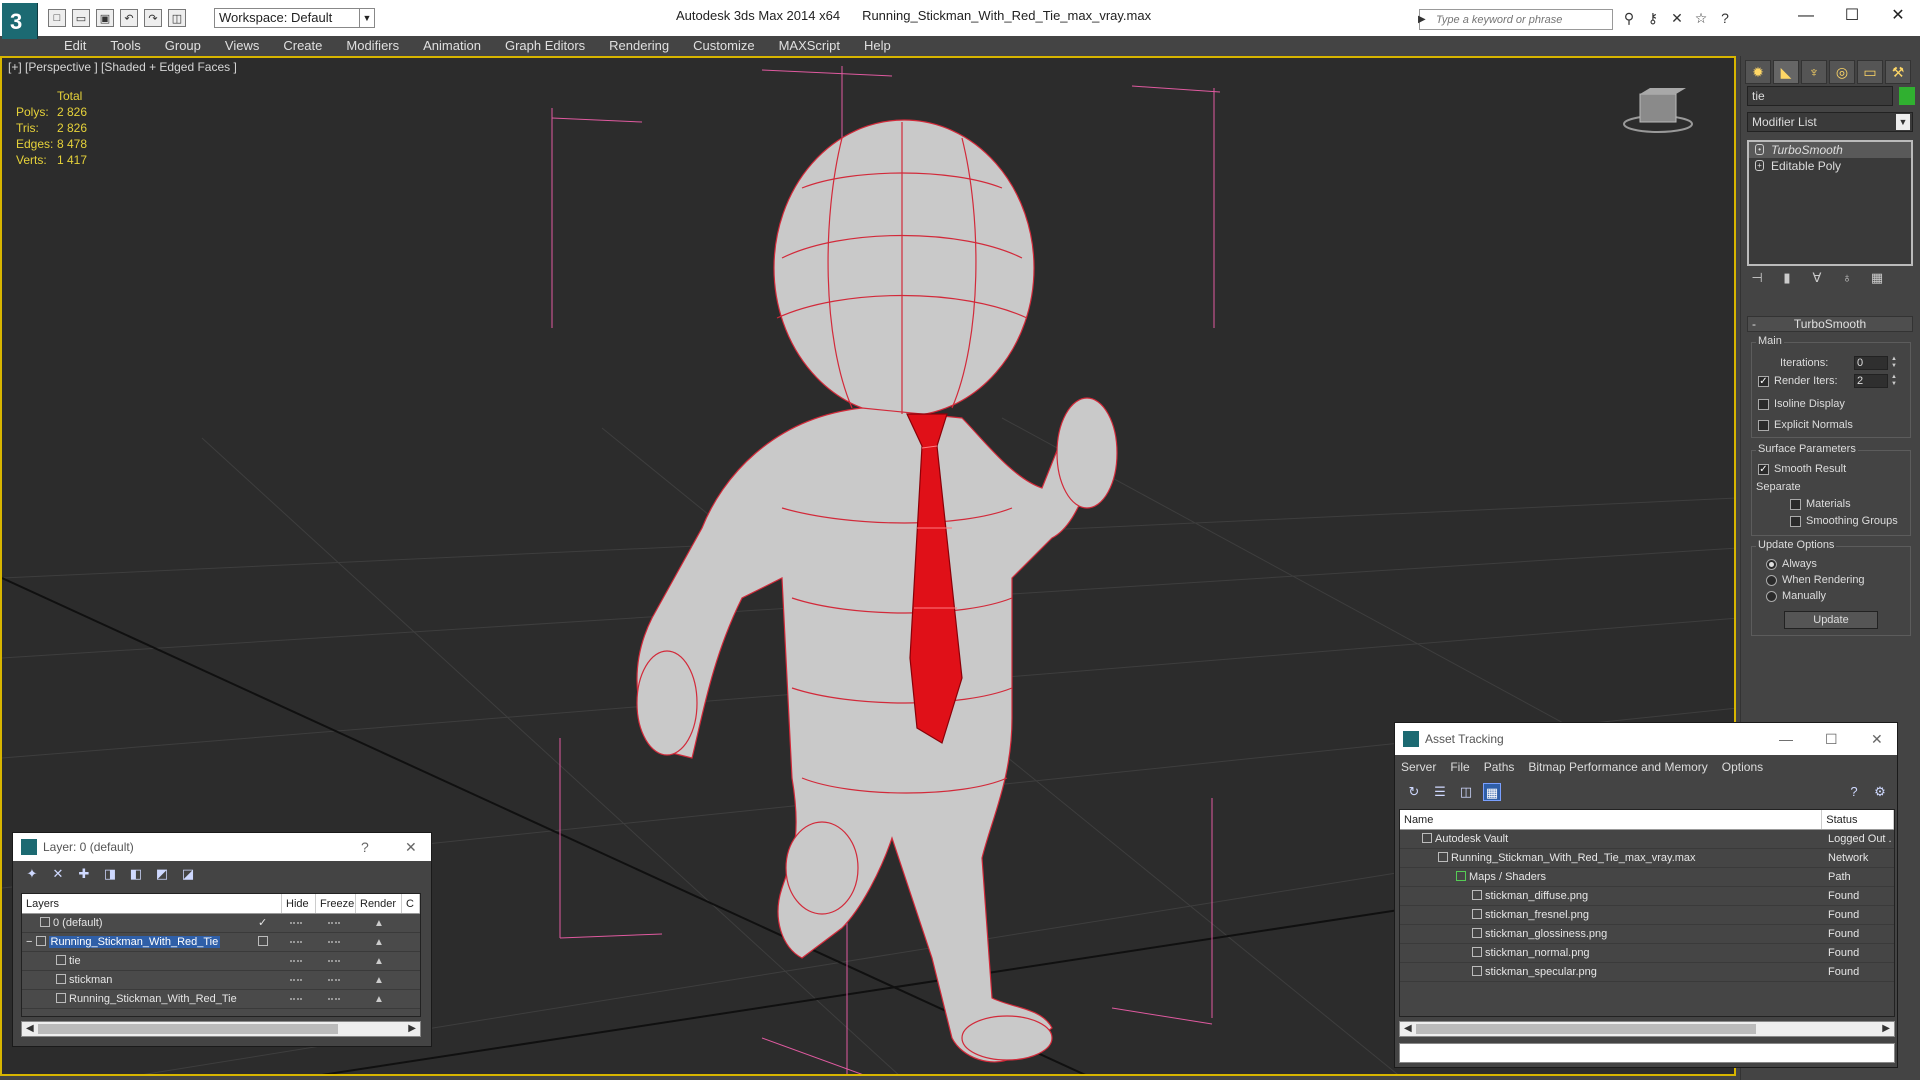 The height and width of the screenshot is (1080, 1920). What do you see at coordinates (1787, 278) in the screenshot?
I see `show-end-result-icon: ▮` at bounding box center [1787, 278].